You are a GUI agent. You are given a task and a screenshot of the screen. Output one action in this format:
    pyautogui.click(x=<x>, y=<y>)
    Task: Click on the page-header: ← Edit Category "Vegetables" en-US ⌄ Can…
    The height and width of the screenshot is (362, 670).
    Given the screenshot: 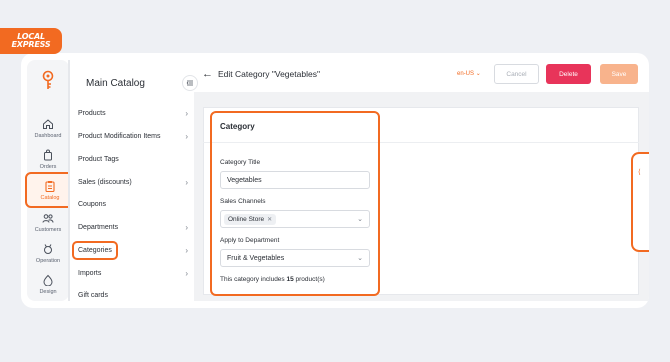 What is the action you would take?
    pyautogui.click(x=421, y=74)
    